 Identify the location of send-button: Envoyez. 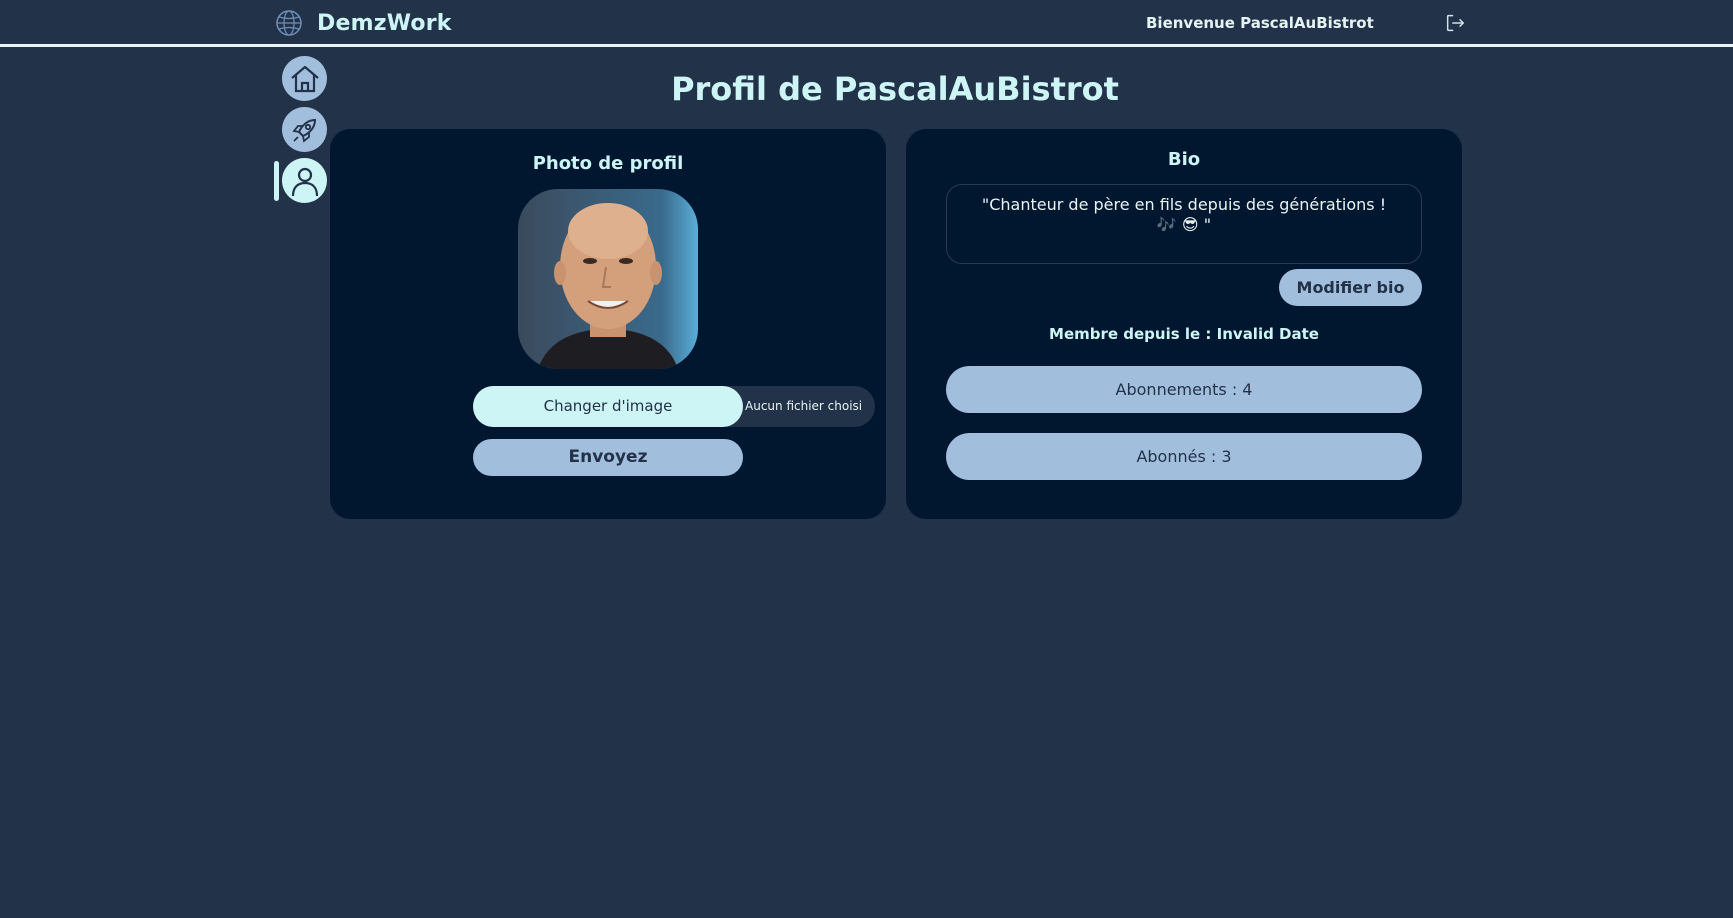
(608, 457).